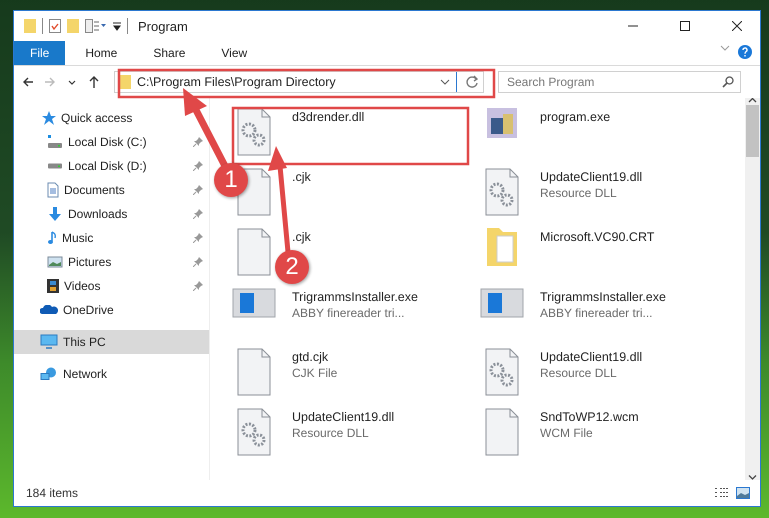 The height and width of the screenshot is (518, 769). Describe the element at coordinates (597, 237) in the screenshot. I see `file-name: Microsoft.VC90.CRT` at that location.